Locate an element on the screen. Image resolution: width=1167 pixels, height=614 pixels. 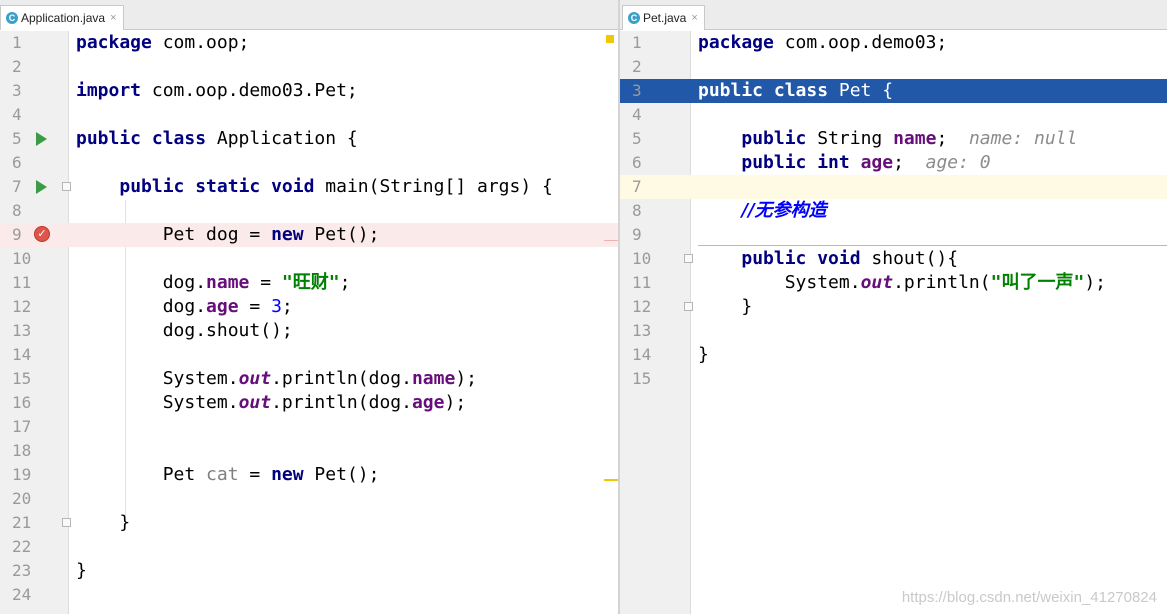
code-text: public class Pet { is located at coordinates (795, 91).